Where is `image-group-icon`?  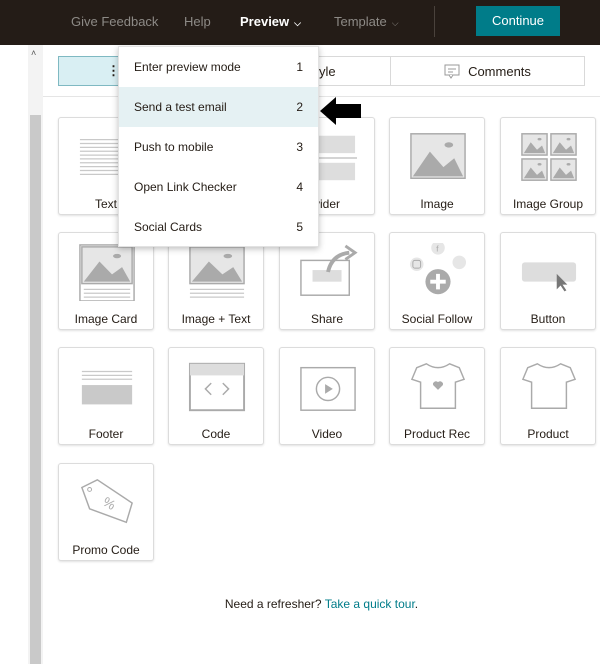
image-group-icon is located at coordinates (549, 157).